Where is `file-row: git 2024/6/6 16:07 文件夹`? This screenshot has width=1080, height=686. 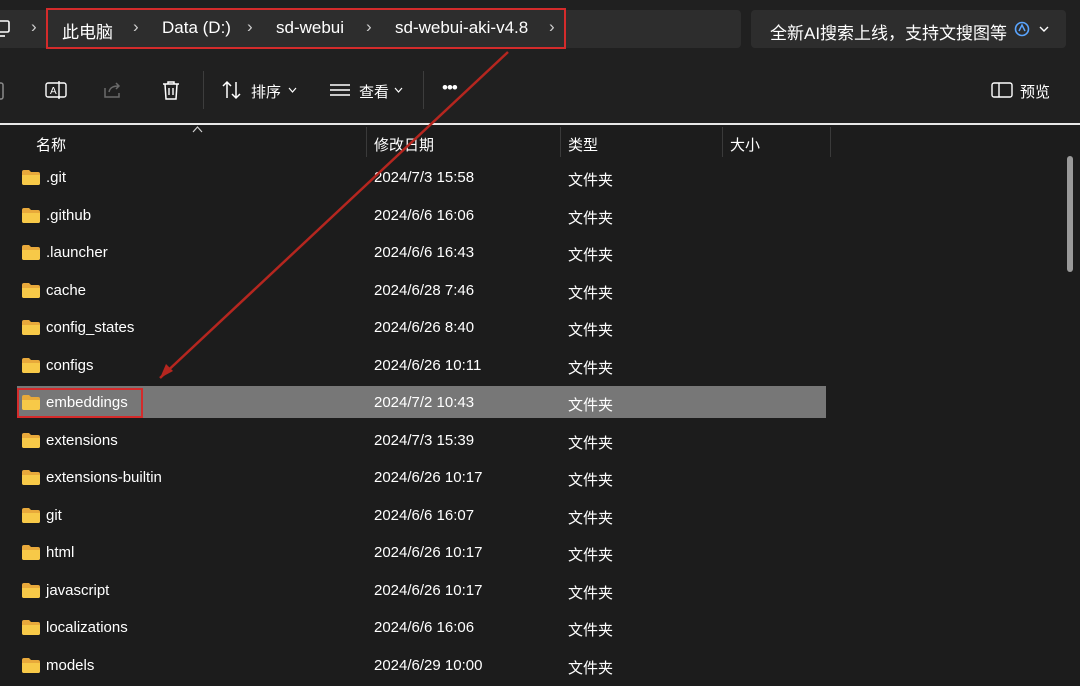
file-row: git 2024/6/6 16:07 文件夹 is located at coordinates (530, 517).